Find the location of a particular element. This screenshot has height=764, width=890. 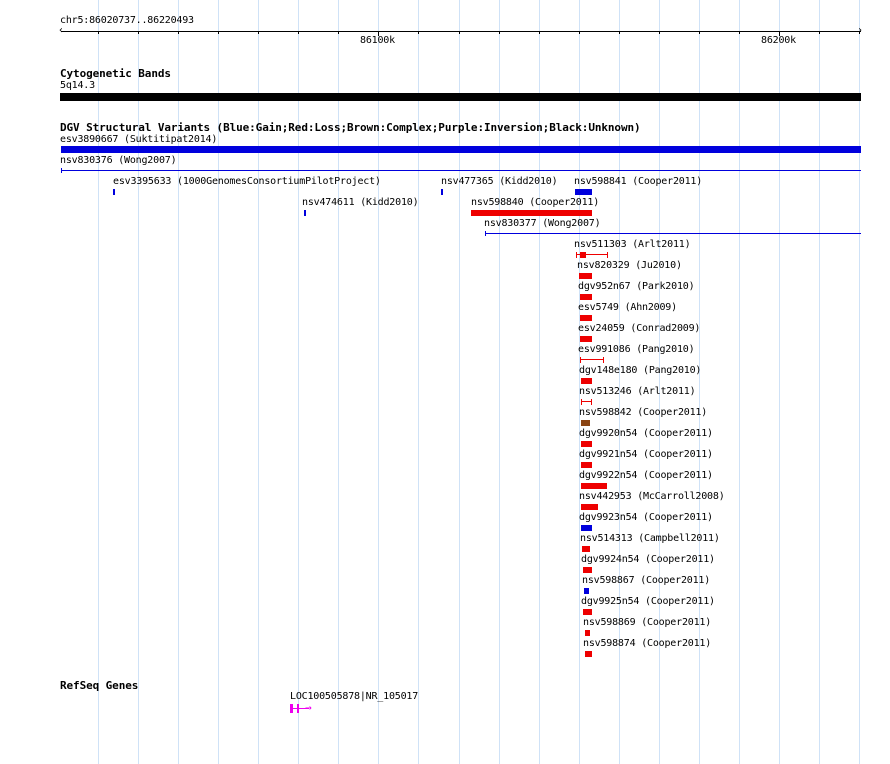

cytoband-bar is located at coordinates (460, 97).